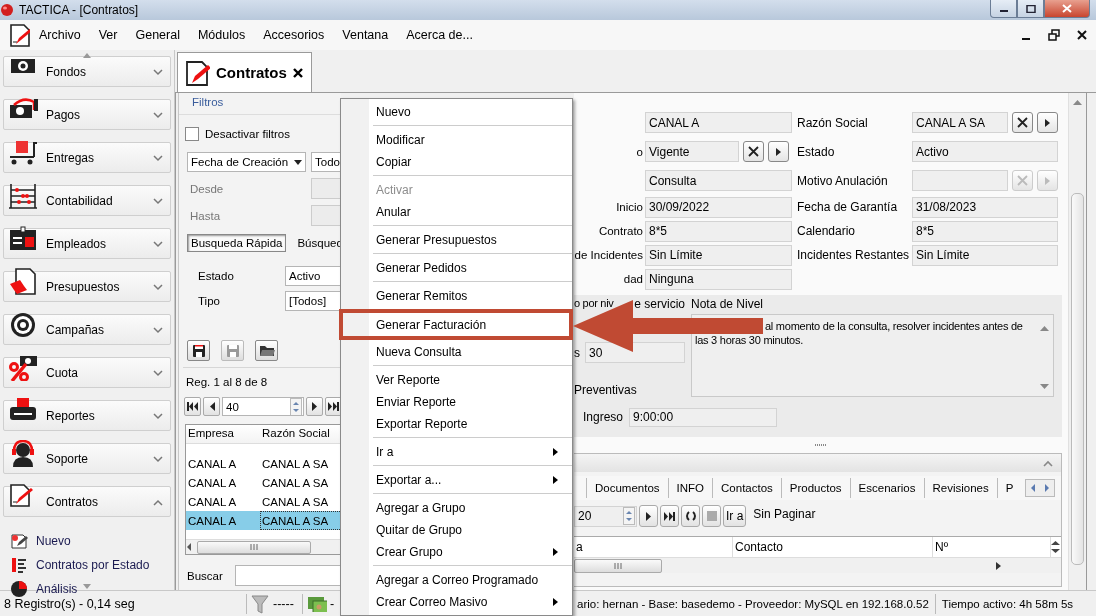  What do you see at coordinates (826, 231) in the screenshot?
I see `field-label: Calendario` at bounding box center [826, 231].